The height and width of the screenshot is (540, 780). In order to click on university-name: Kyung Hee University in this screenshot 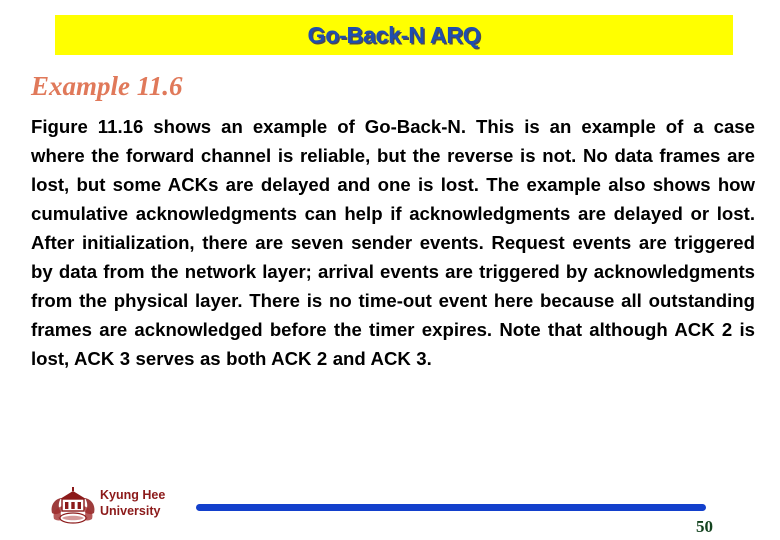, I will do `click(132, 503)`.